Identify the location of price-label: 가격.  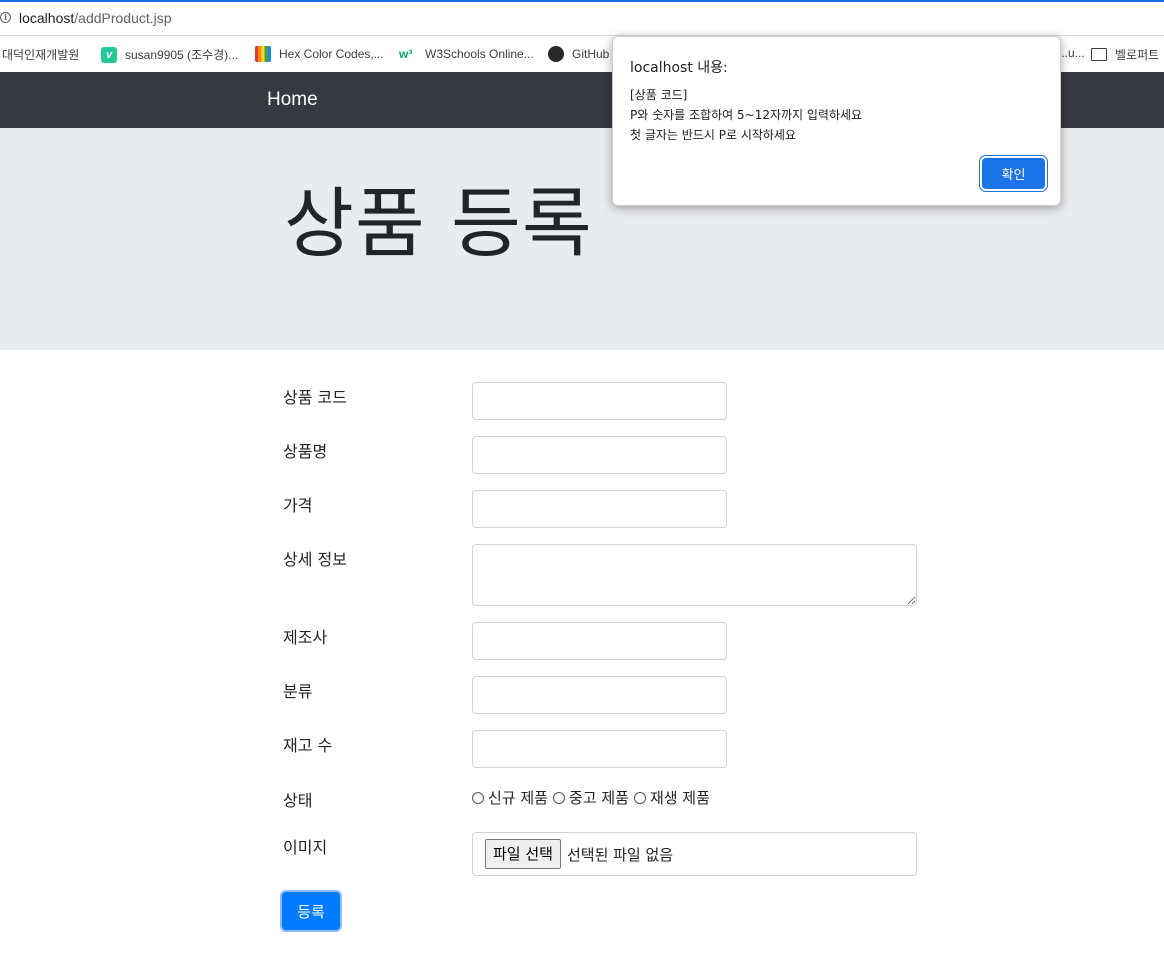
(298, 505).